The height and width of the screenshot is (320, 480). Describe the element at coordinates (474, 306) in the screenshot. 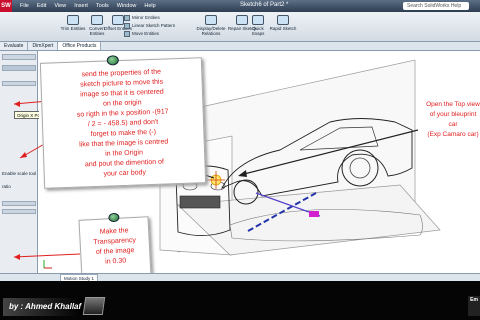

I see `corner-logo: Em` at that location.